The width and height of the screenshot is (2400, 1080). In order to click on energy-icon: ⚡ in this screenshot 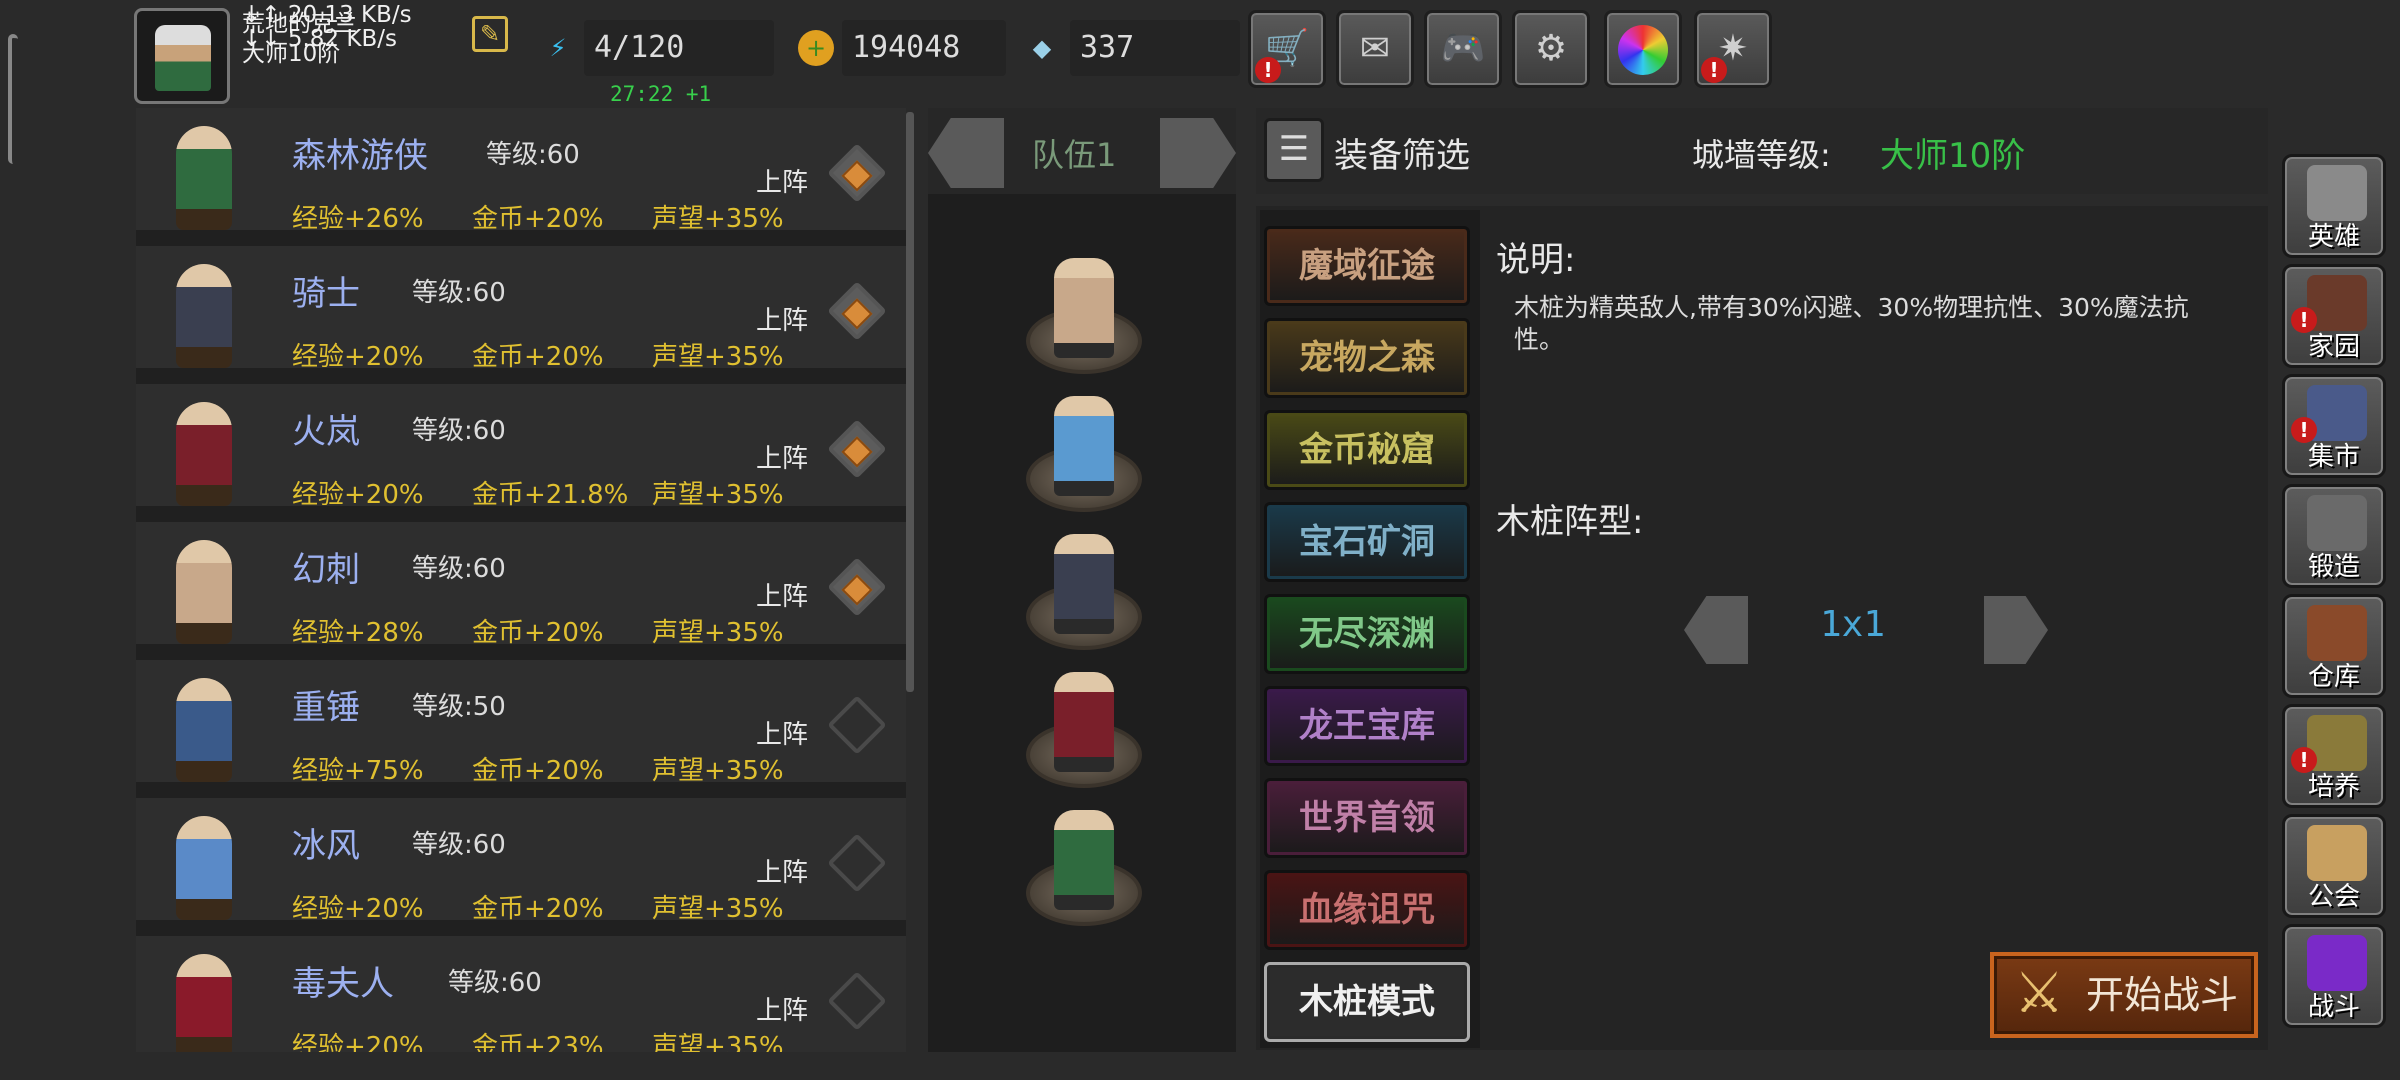, I will do `click(558, 48)`.